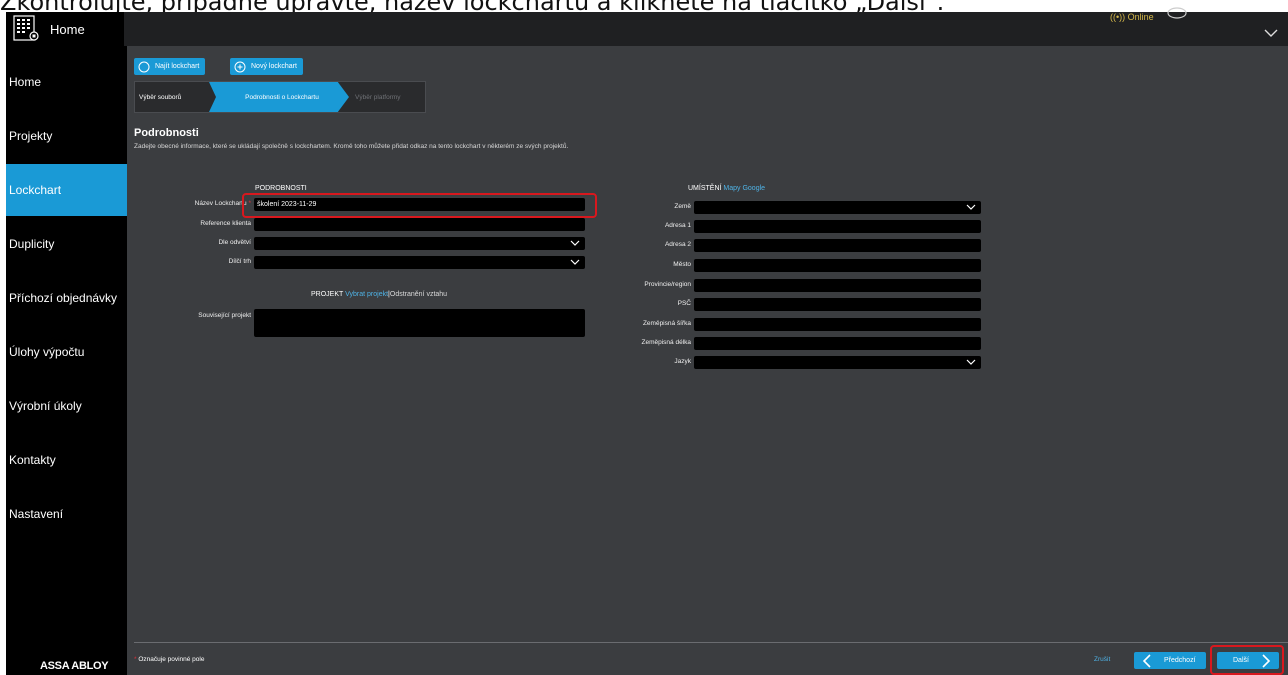 Image resolution: width=1288 pixels, height=675 pixels. I want to click on sidebar-item-home: Home, so click(66, 82).